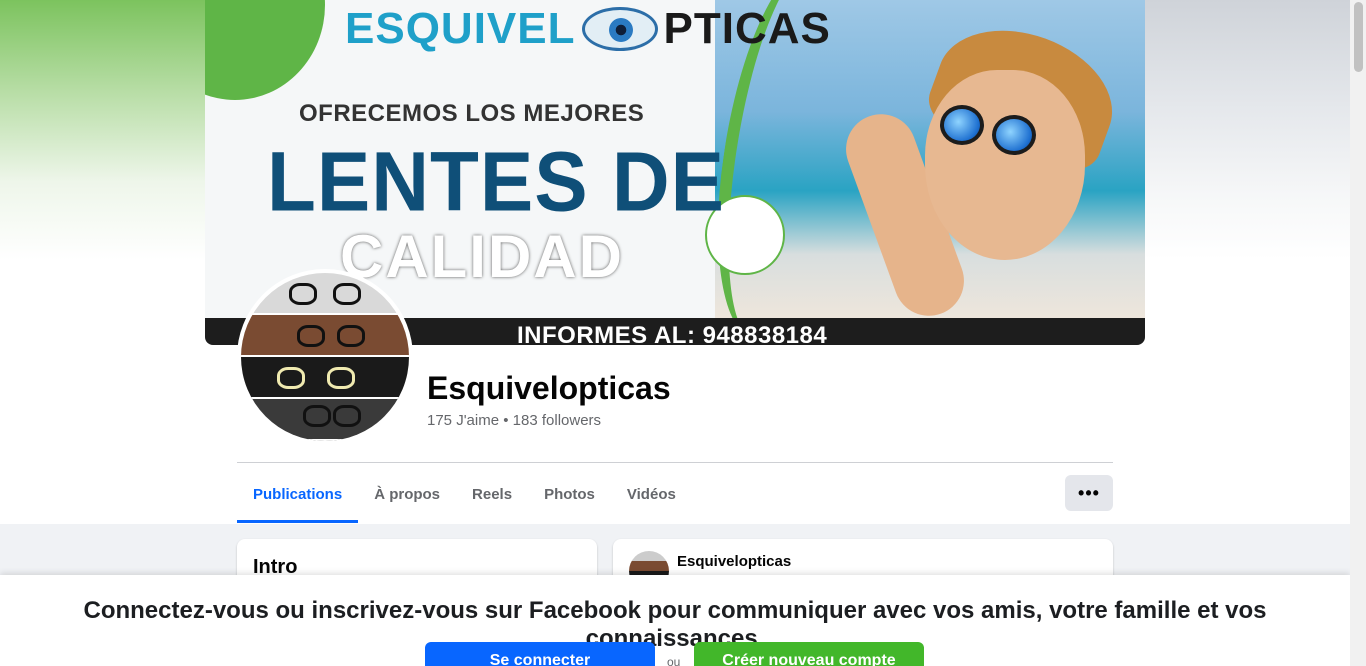 The width and height of the screenshot is (1366, 666). What do you see at coordinates (619, 29) in the screenshot?
I see `eye-icon` at bounding box center [619, 29].